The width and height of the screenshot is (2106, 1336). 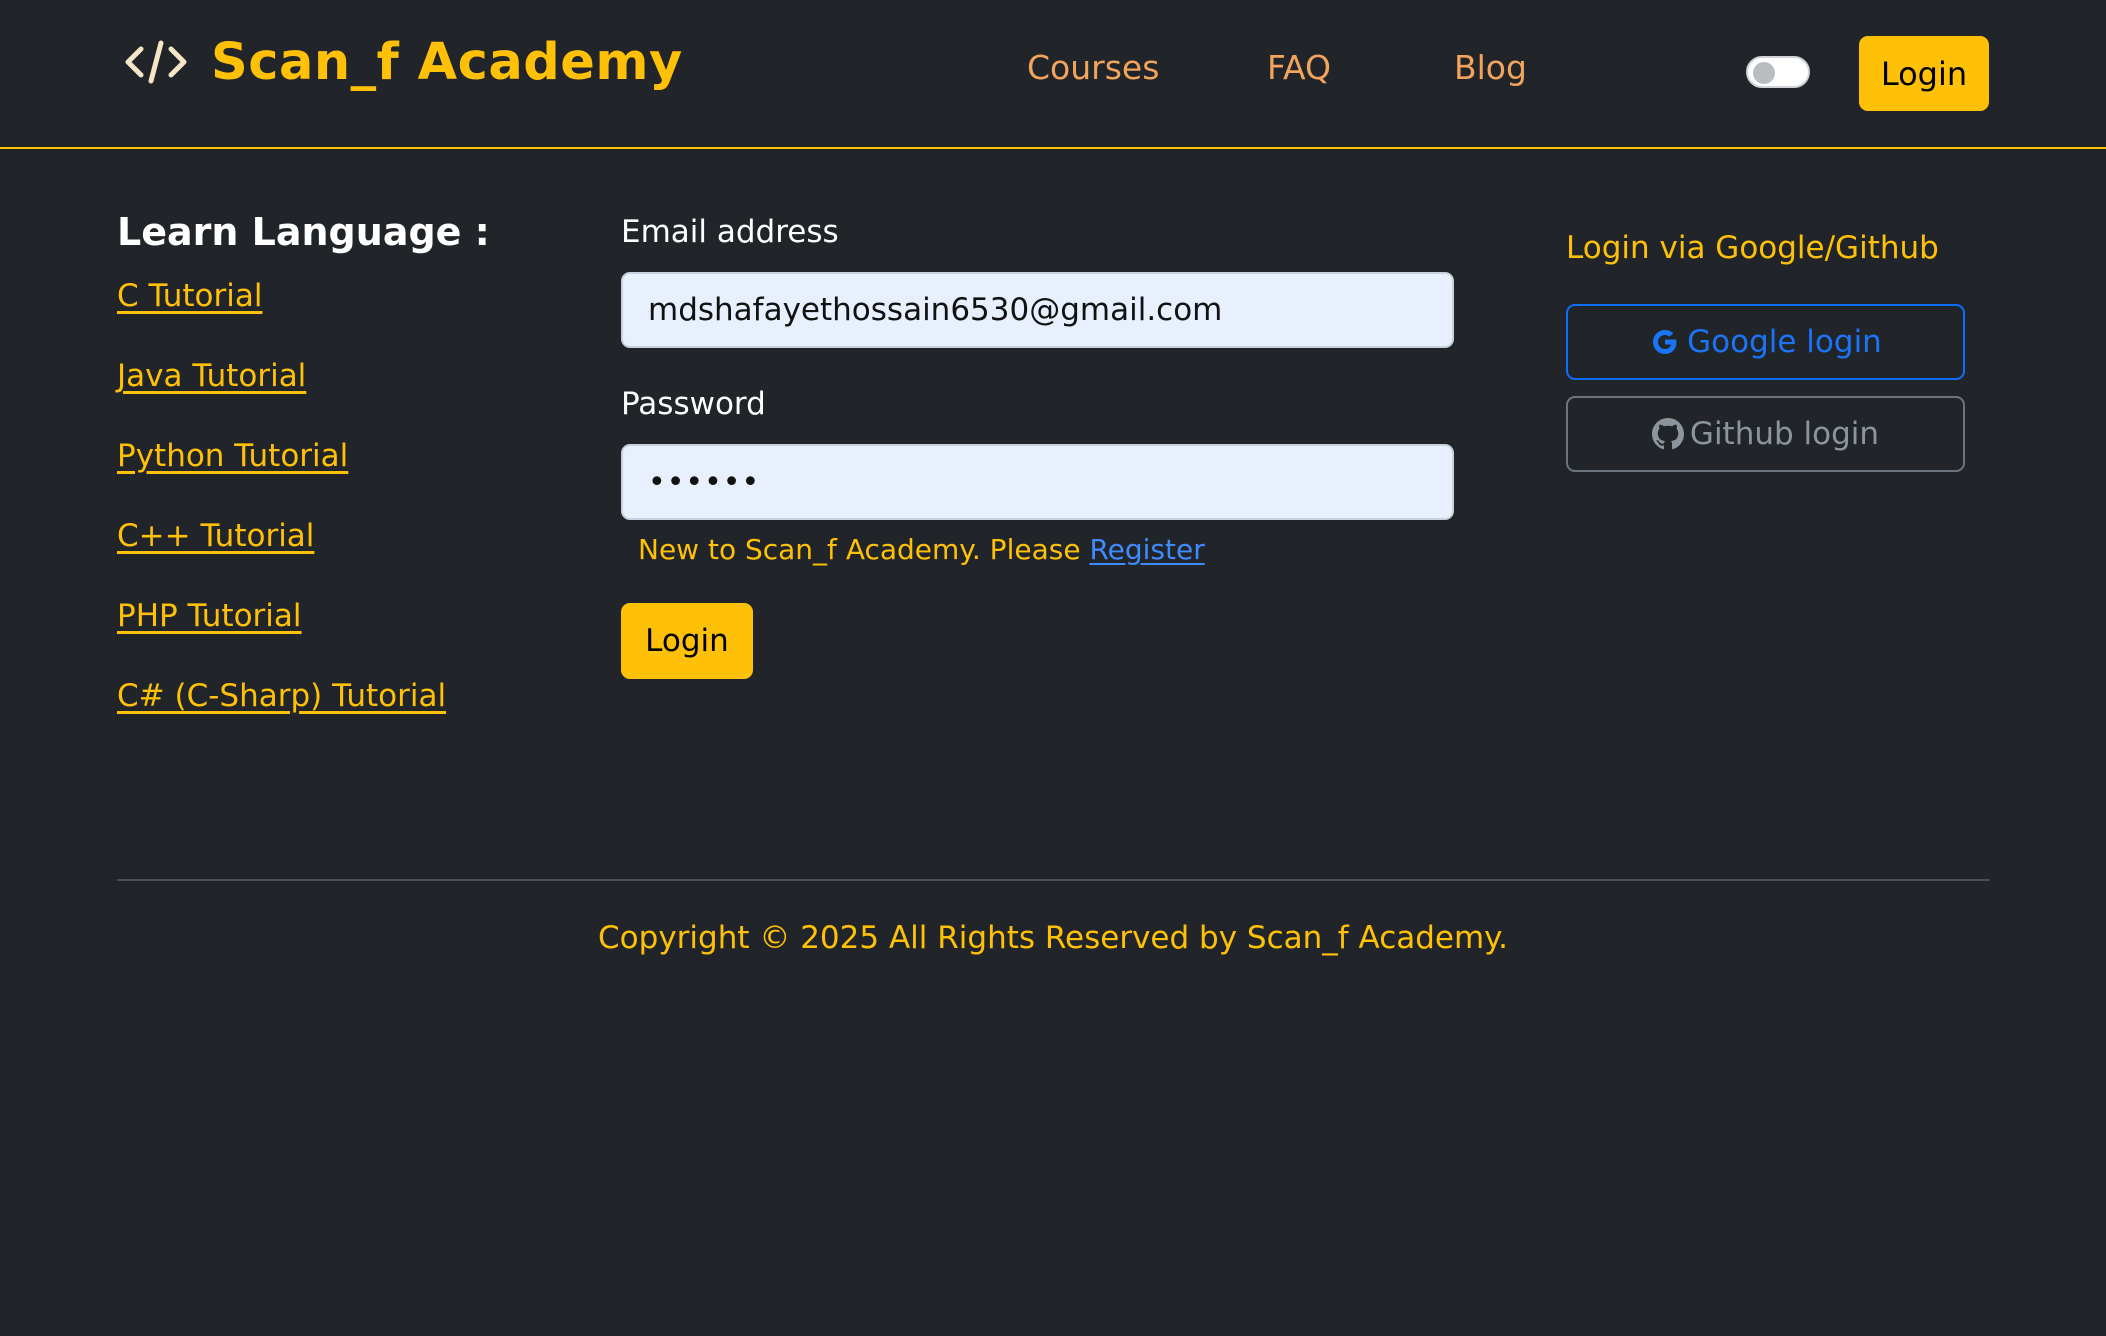 What do you see at coordinates (1764, 73) in the screenshot?
I see `toggle-knob` at bounding box center [1764, 73].